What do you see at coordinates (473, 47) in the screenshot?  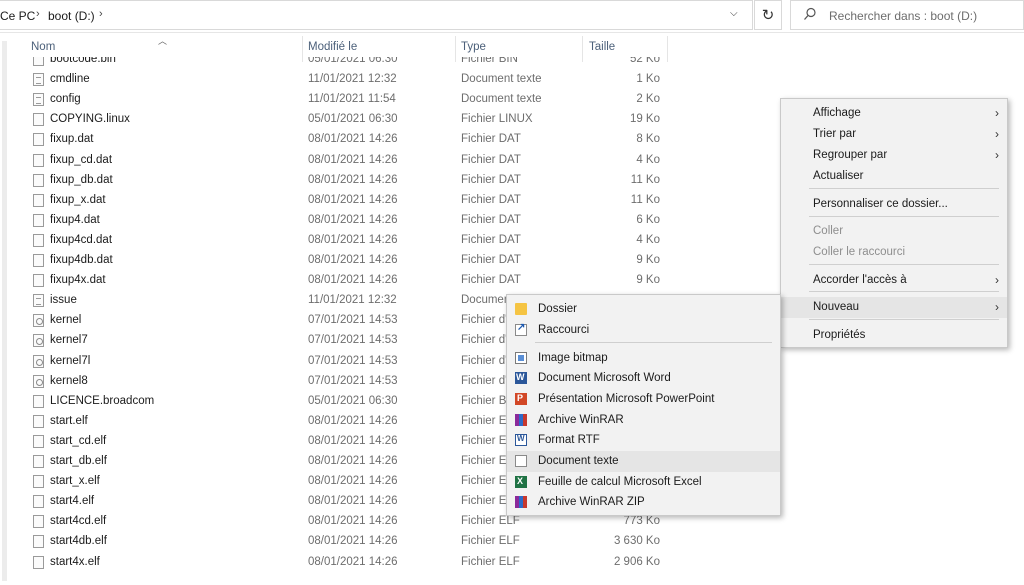 I see `column-header-type: Type` at bounding box center [473, 47].